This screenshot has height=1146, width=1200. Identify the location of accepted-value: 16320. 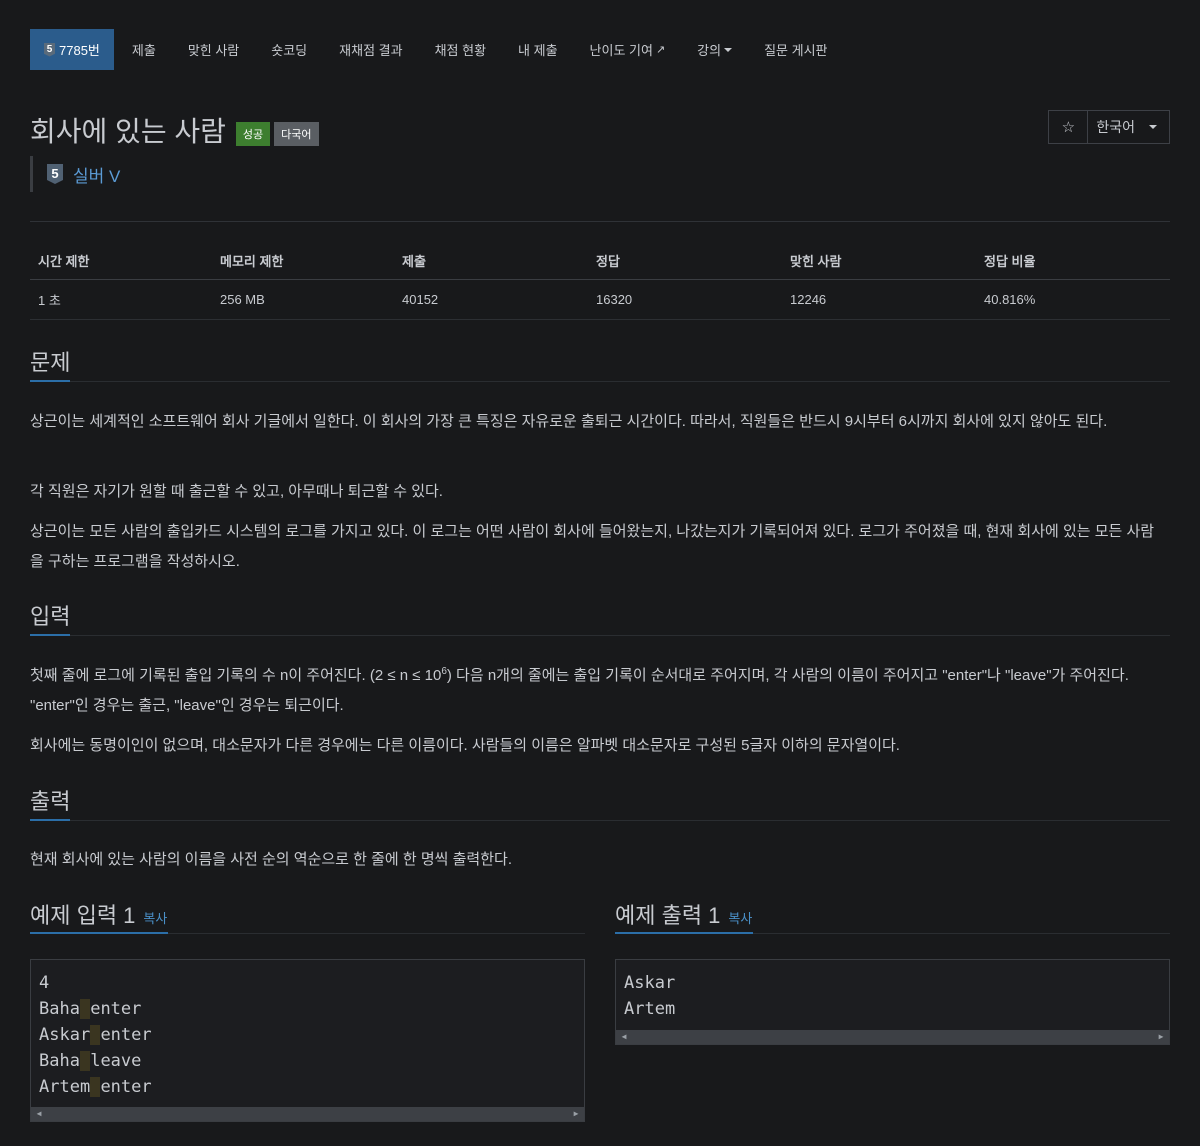
(685, 299).